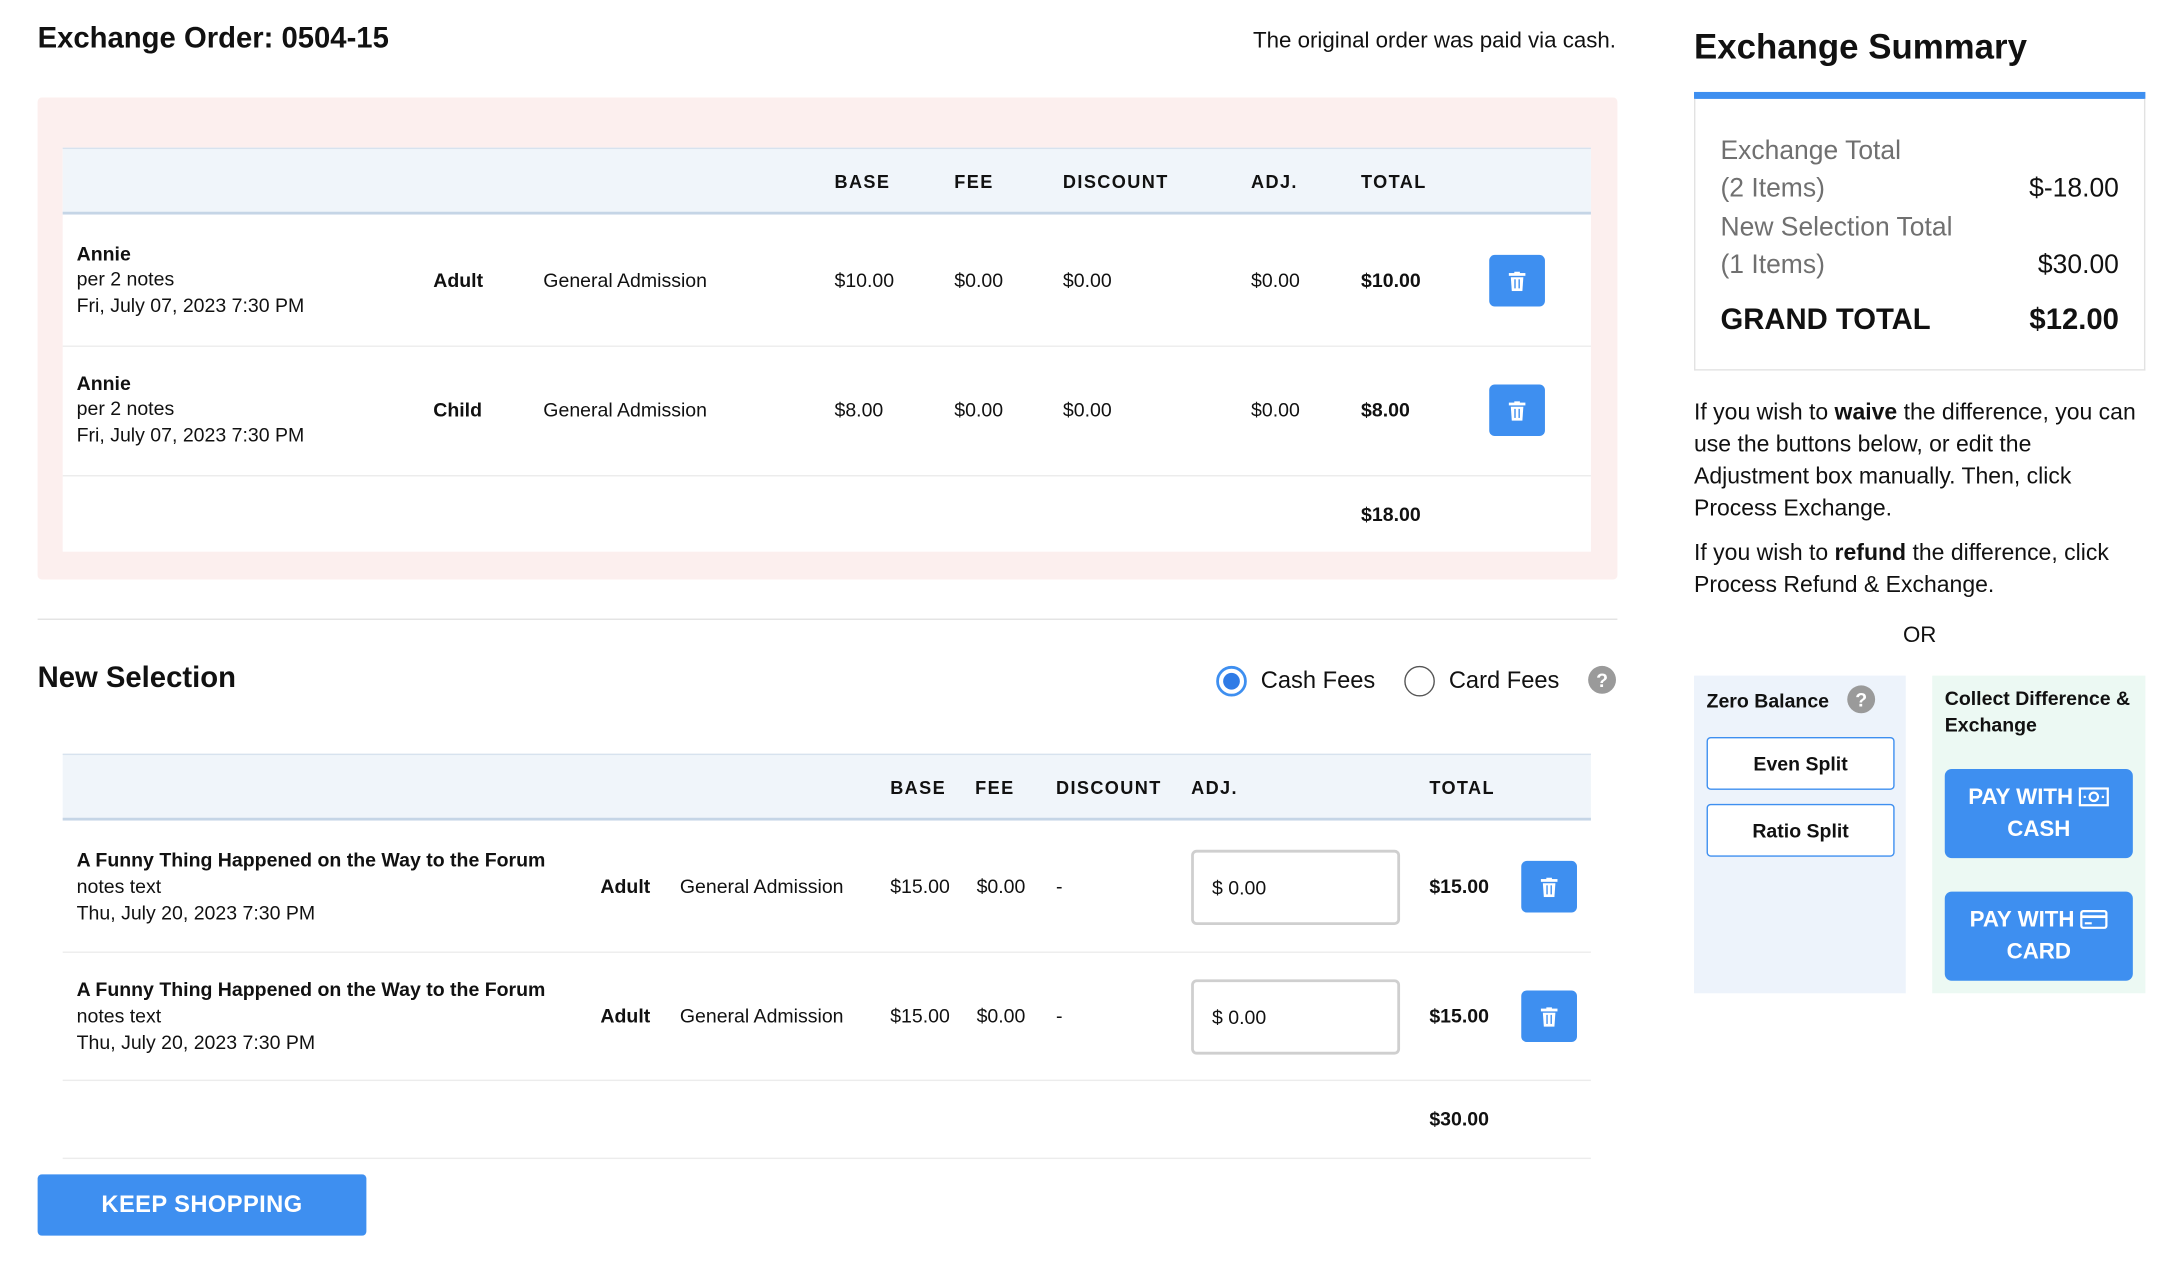 This screenshot has width=2176, height=1286. What do you see at coordinates (196, 1042) in the screenshot?
I see `event-date: Thu, July 20, 2023 7:30 PM` at bounding box center [196, 1042].